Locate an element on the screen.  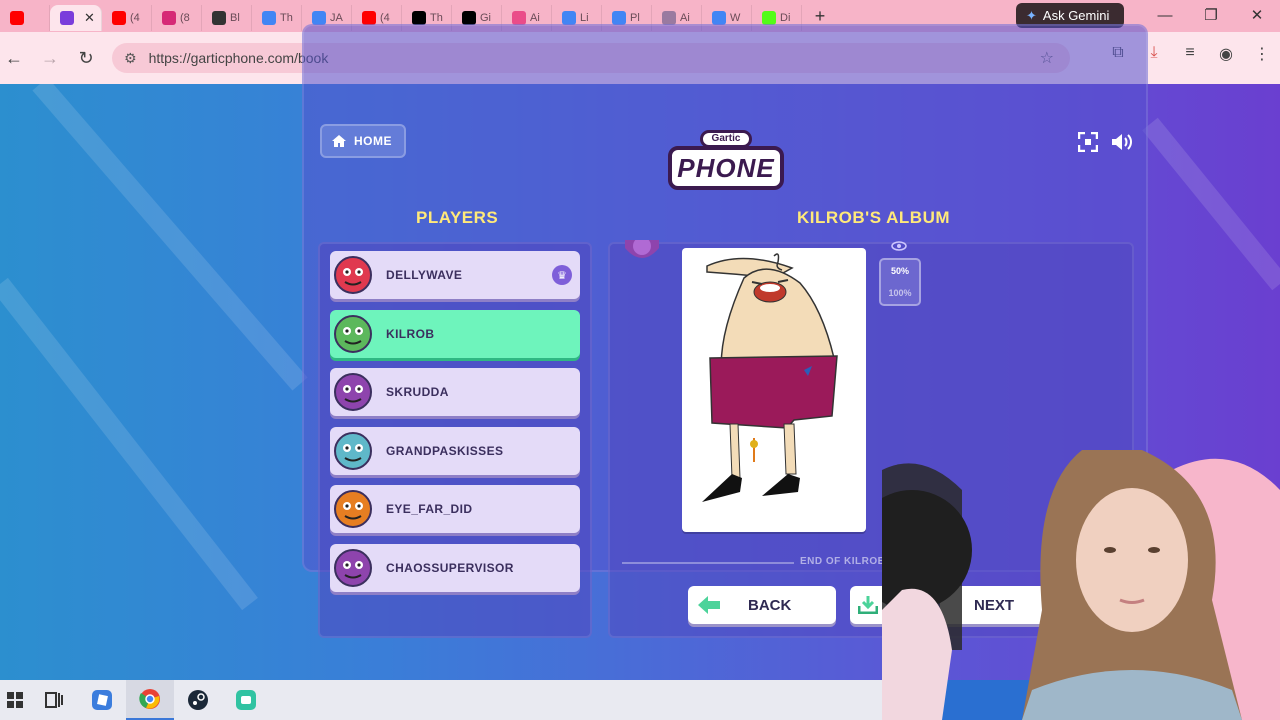
restore-icon: ❐ is located at coordinates (1211, 15).